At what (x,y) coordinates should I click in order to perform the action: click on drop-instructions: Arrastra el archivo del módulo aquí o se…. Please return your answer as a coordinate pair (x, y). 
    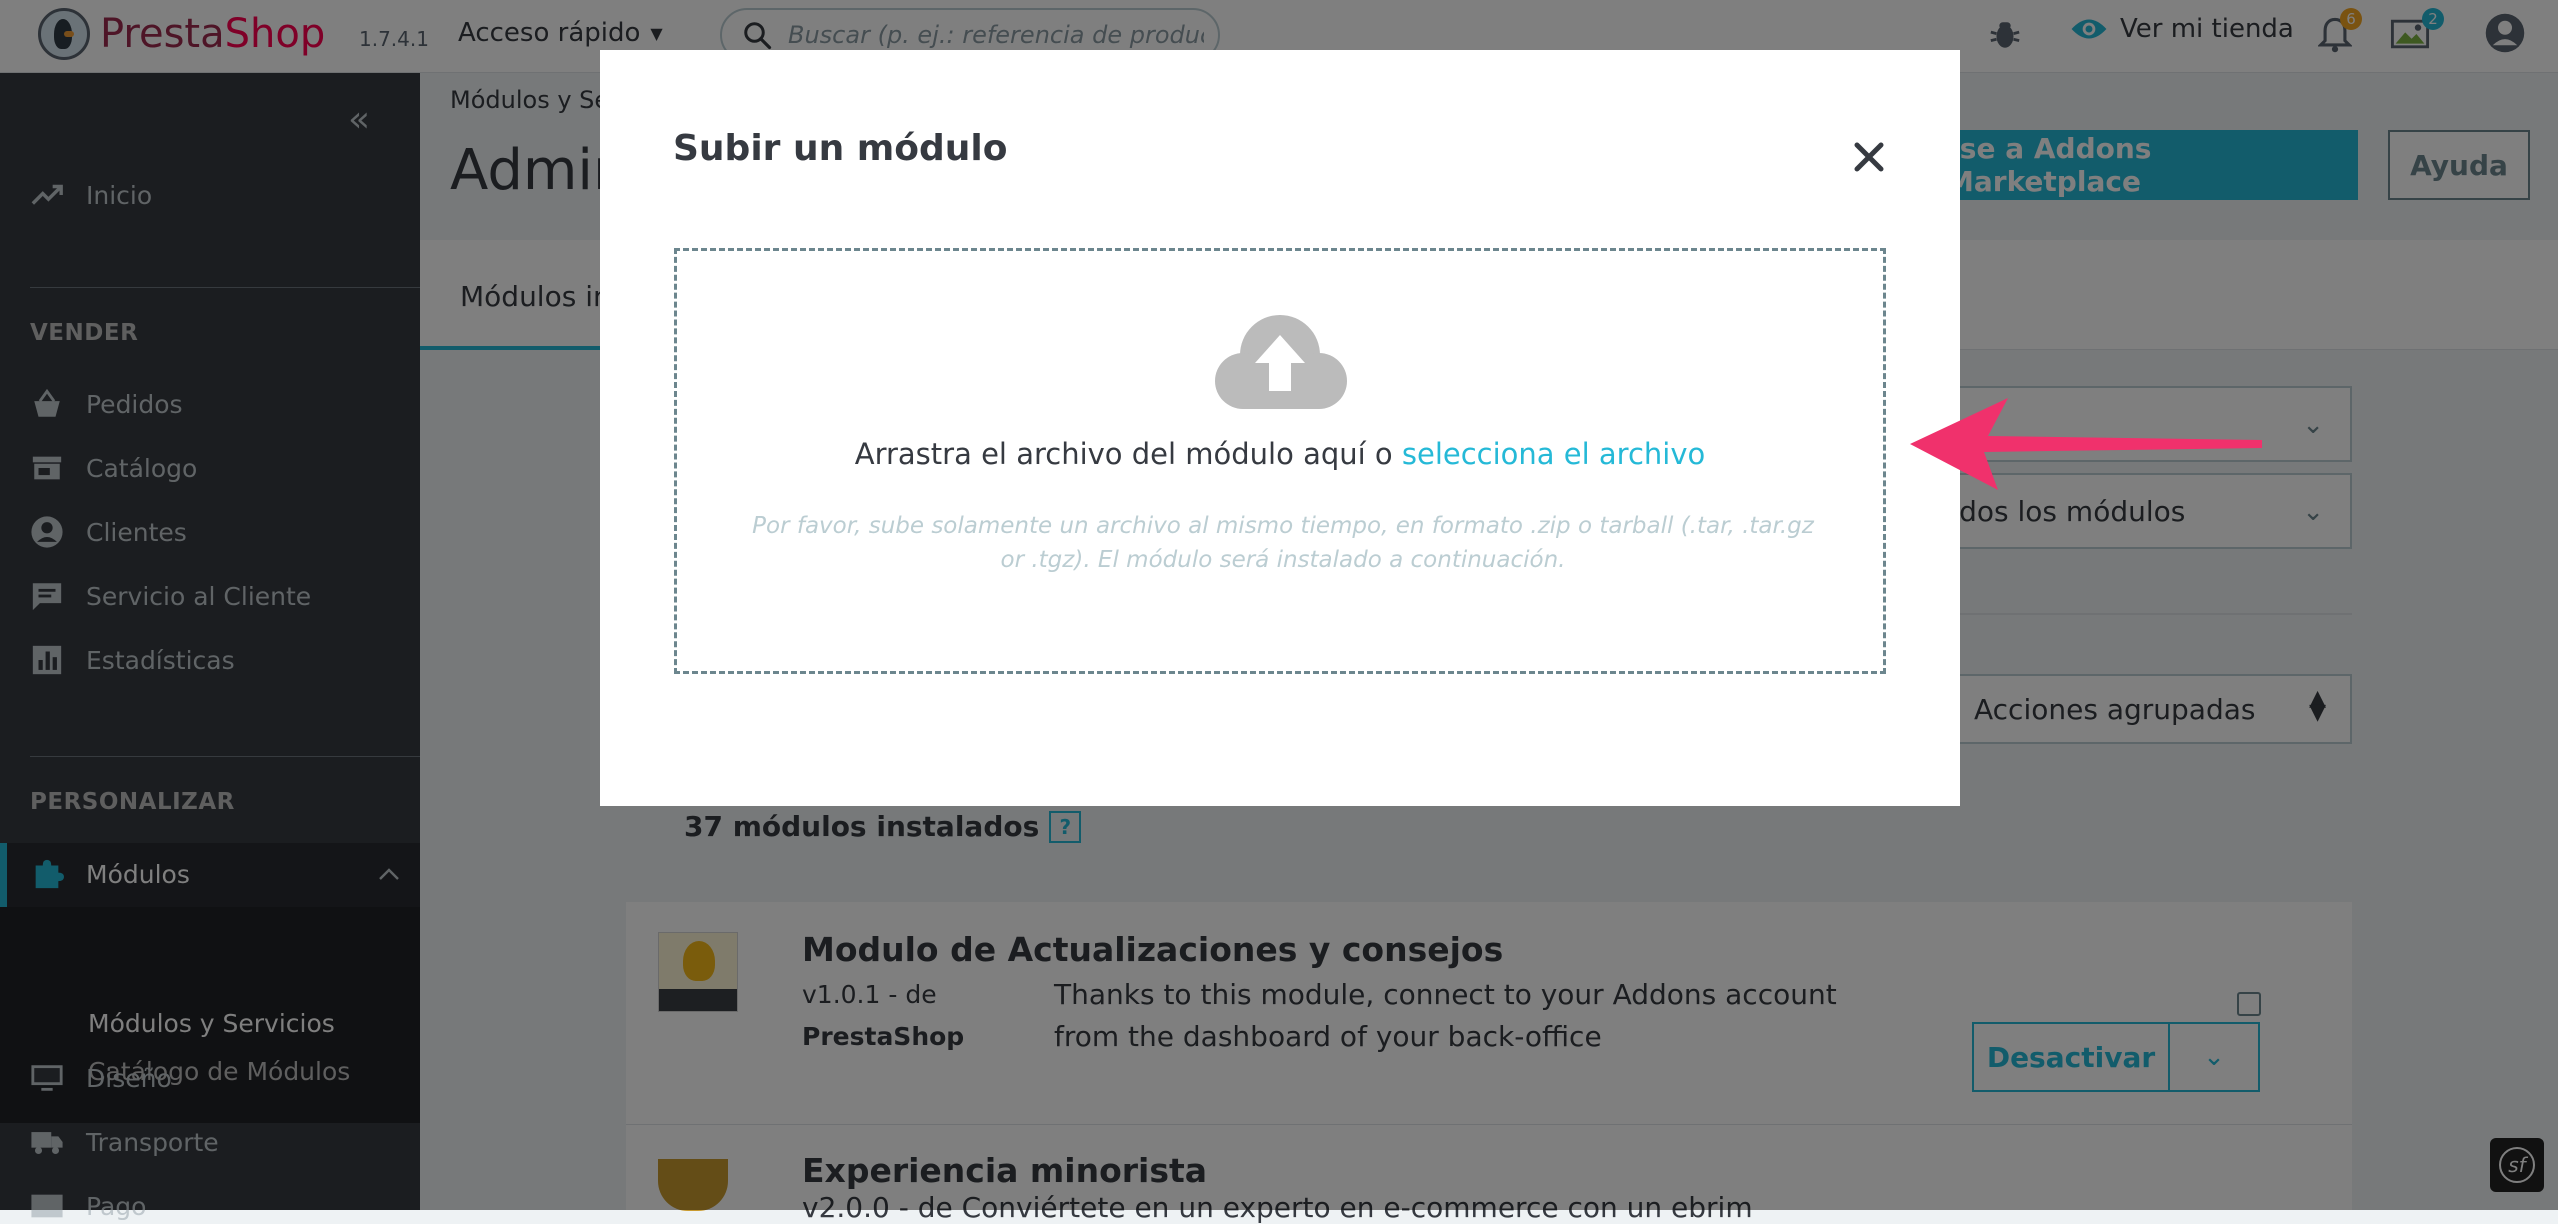
    Looking at the image, I should click on (1280, 454).